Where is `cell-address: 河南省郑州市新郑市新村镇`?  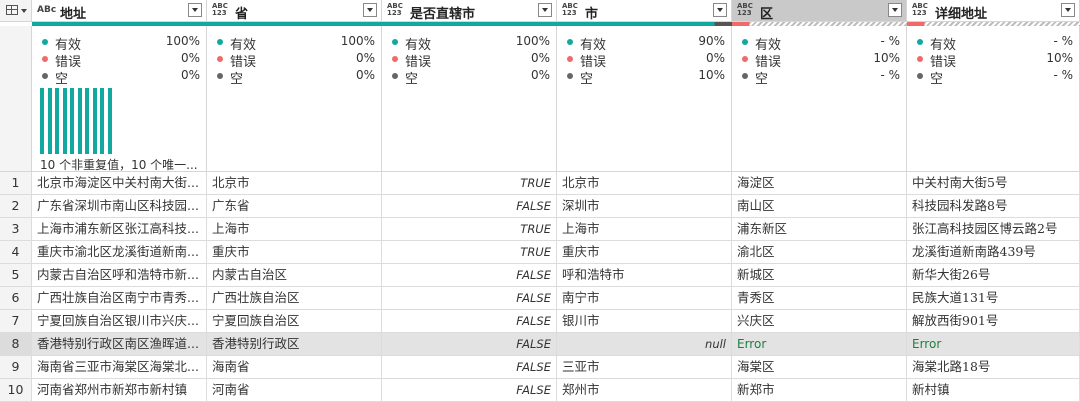
cell-address: 河南省郑州市新郑市新村镇 is located at coordinates (119, 390).